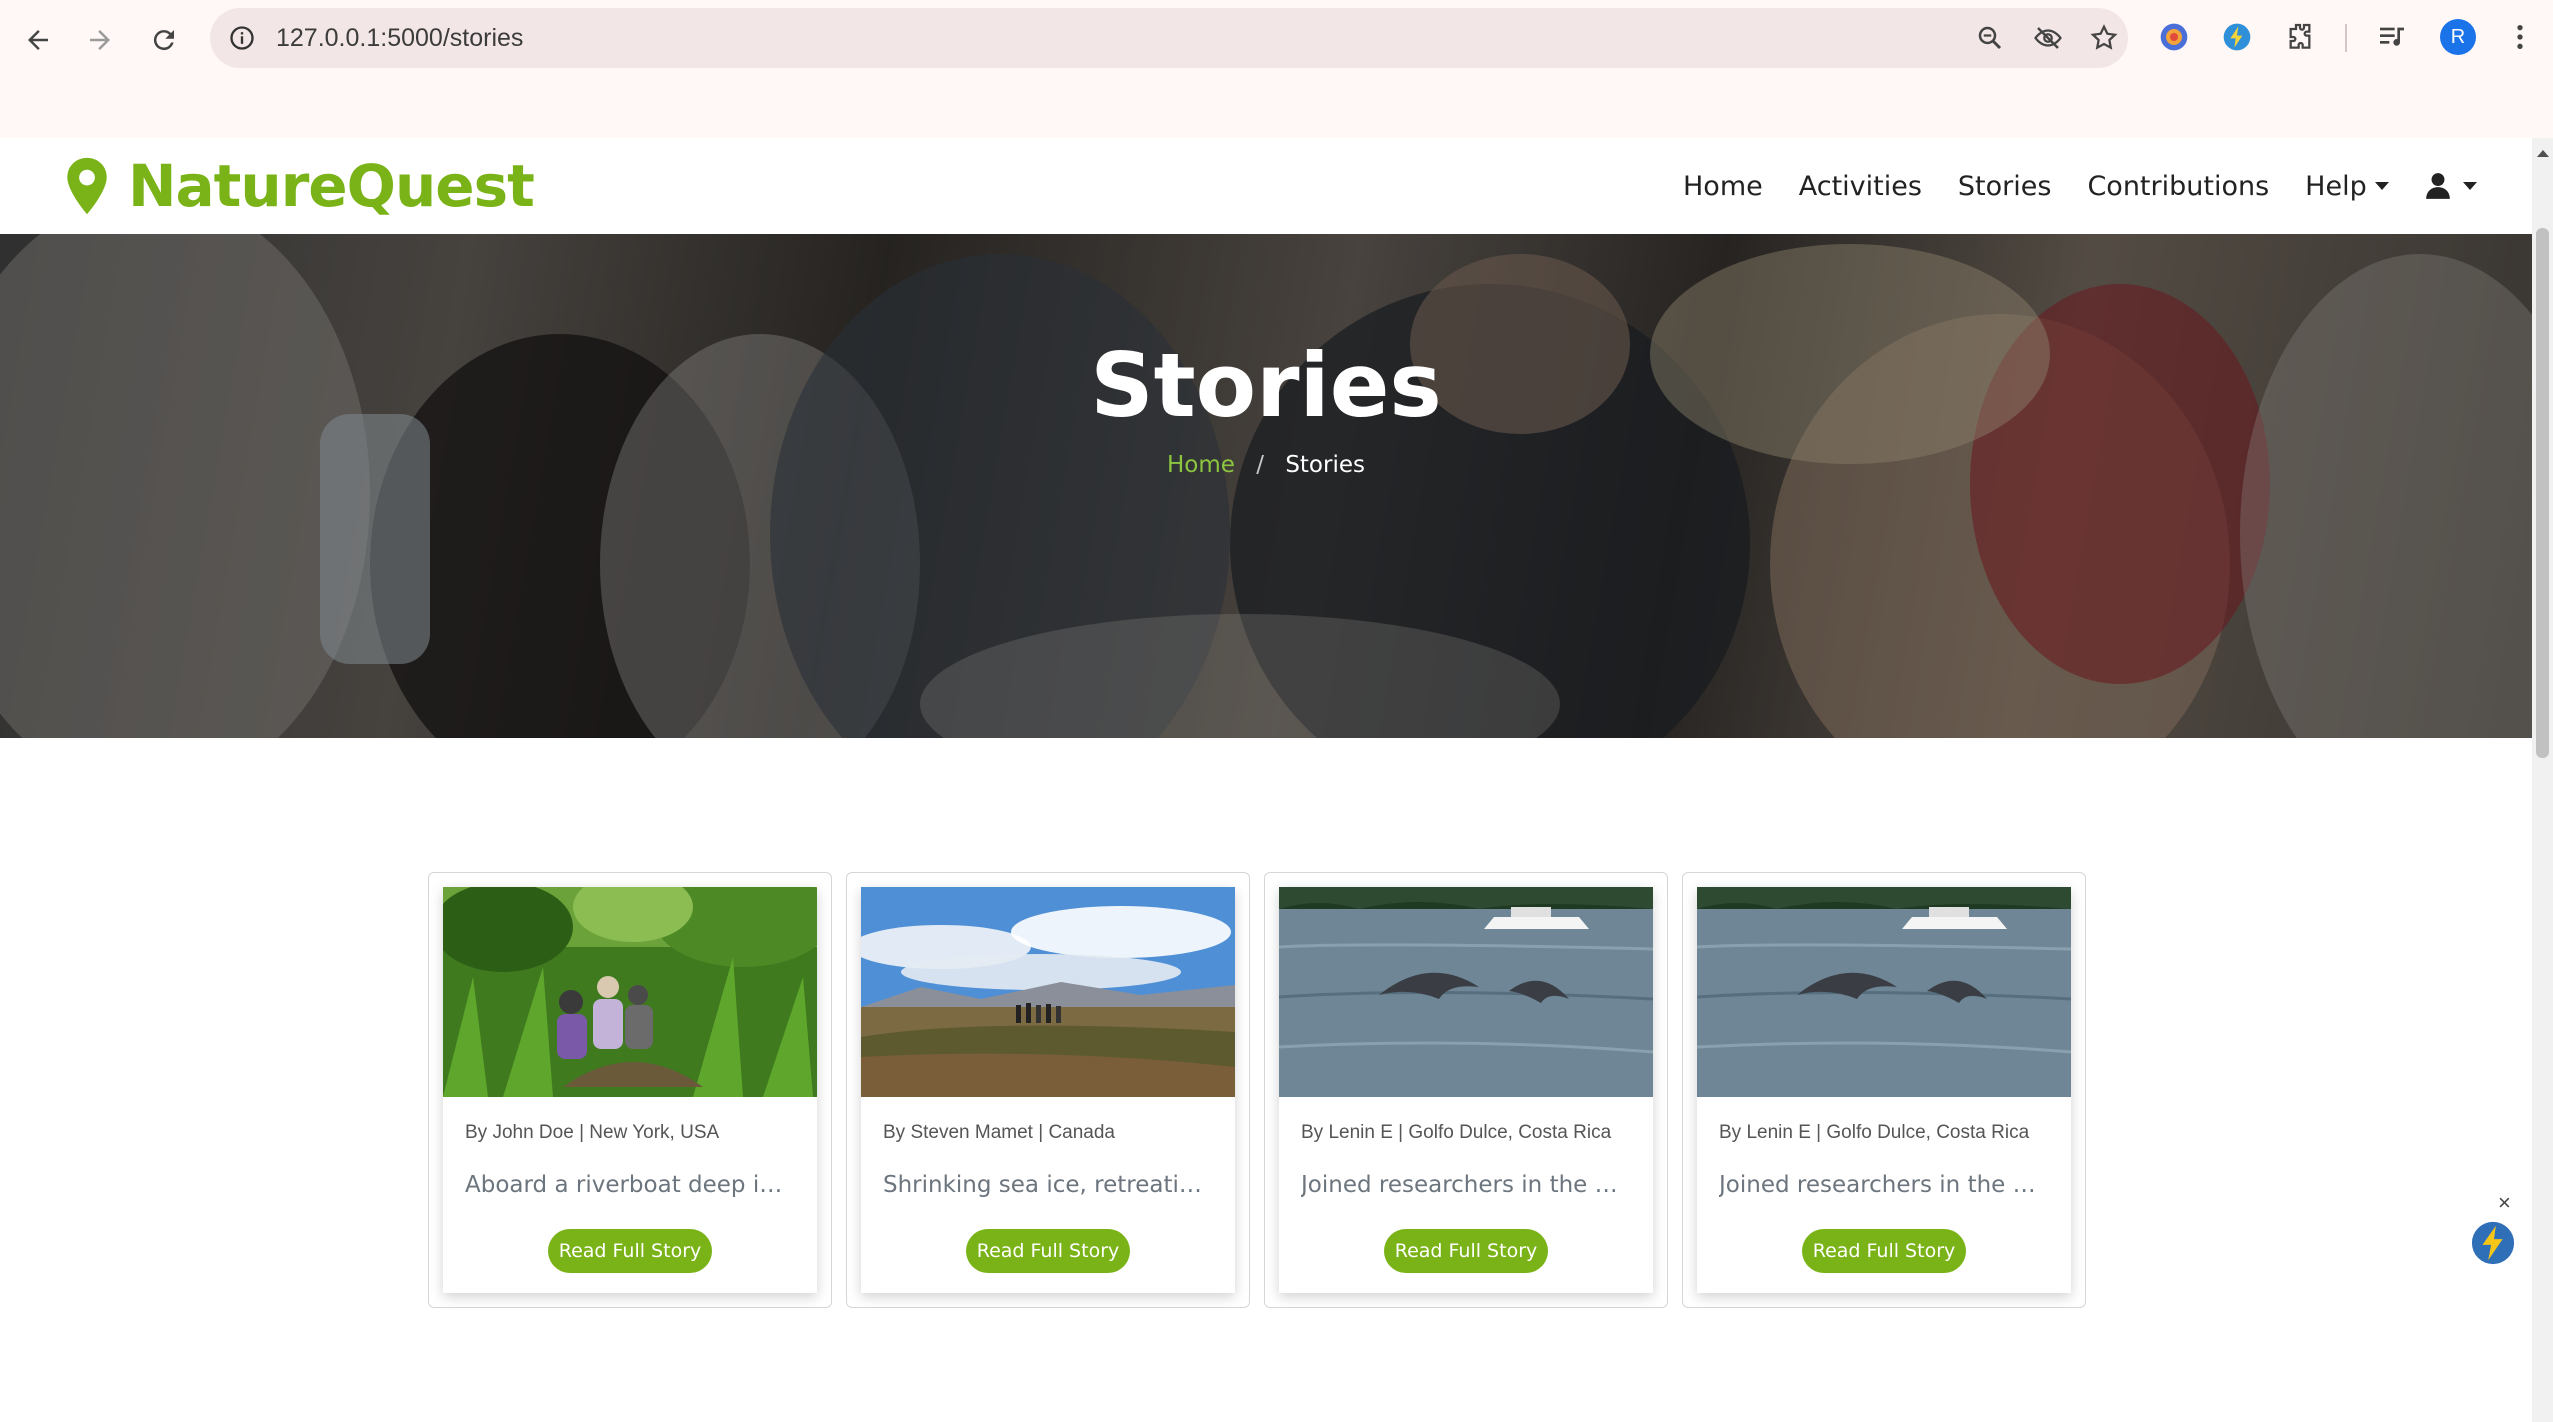 This screenshot has height=1422, width=2553. What do you see at coordinates (100, 40) in the screenshot?
I see `forward-arrow-icon` at bounding box center [100, 40].